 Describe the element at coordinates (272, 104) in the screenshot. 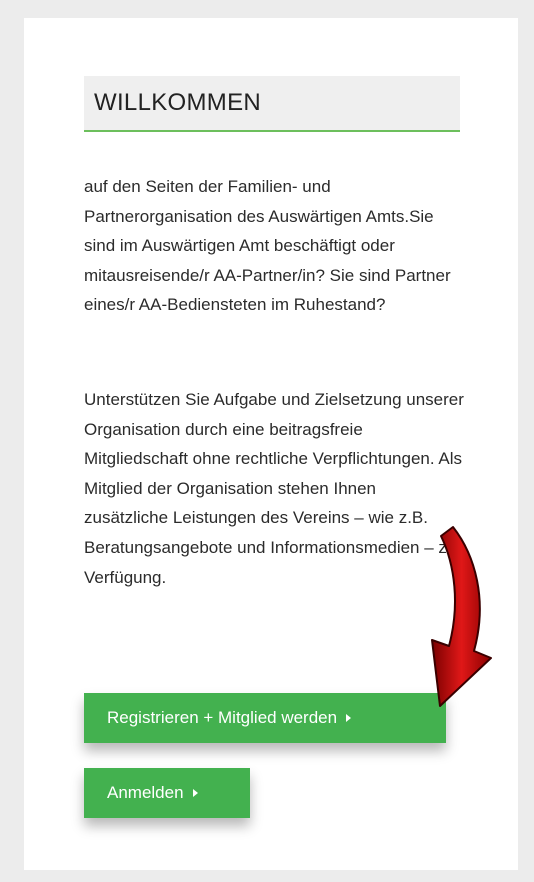

I see `welcome-title-box: WILLKOMMEN` at that location.